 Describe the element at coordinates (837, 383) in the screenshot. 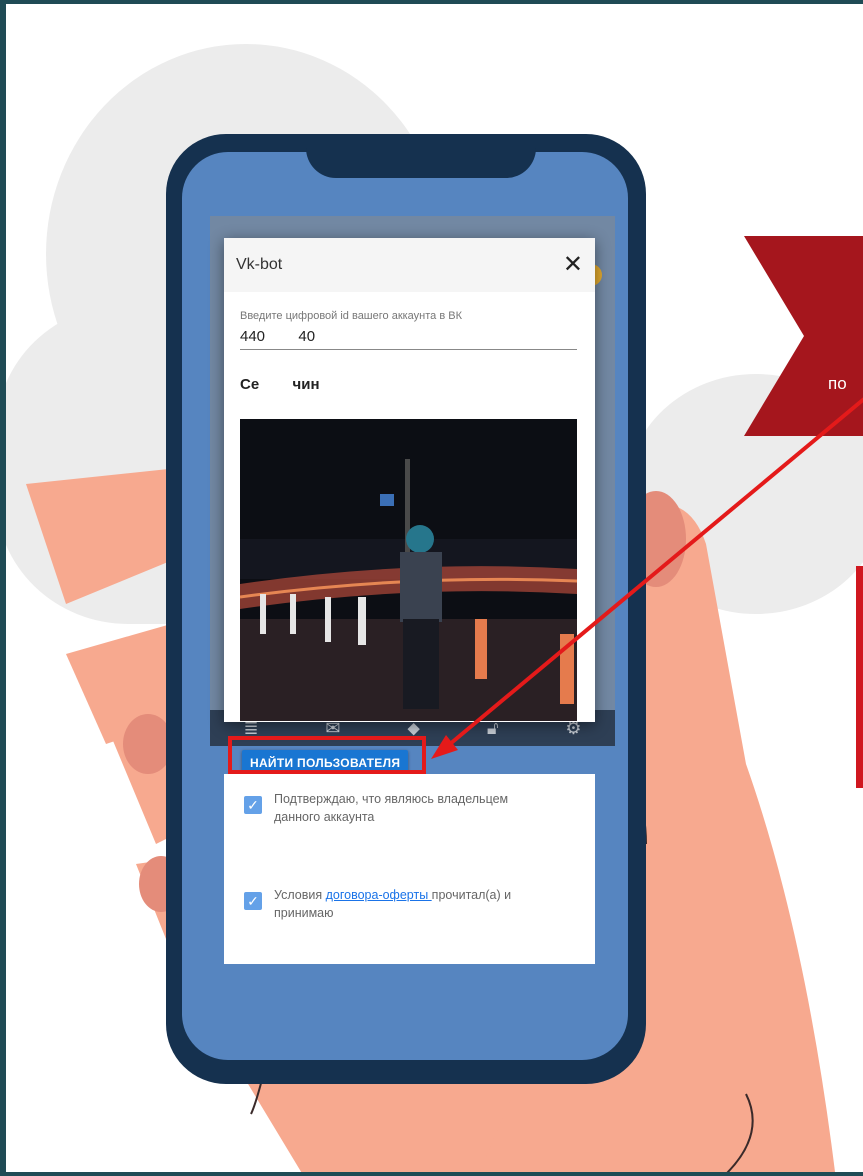

I see `banner-text: по` at that location.